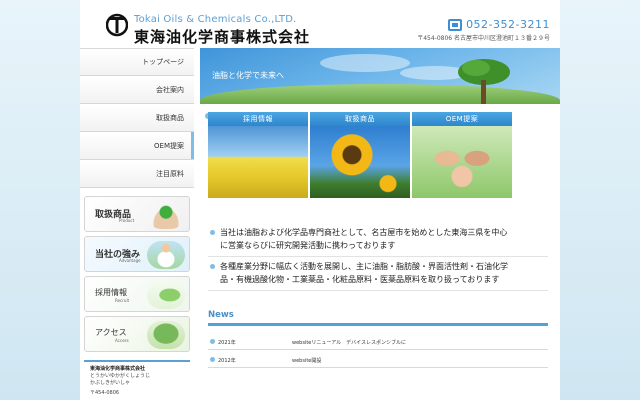 The height and width of the screenshot is (400, 640). What do you see at coordinates (127, 220) in the screenshot?
I see `banner-subtitle: Product` at bounding box center [127, 220].